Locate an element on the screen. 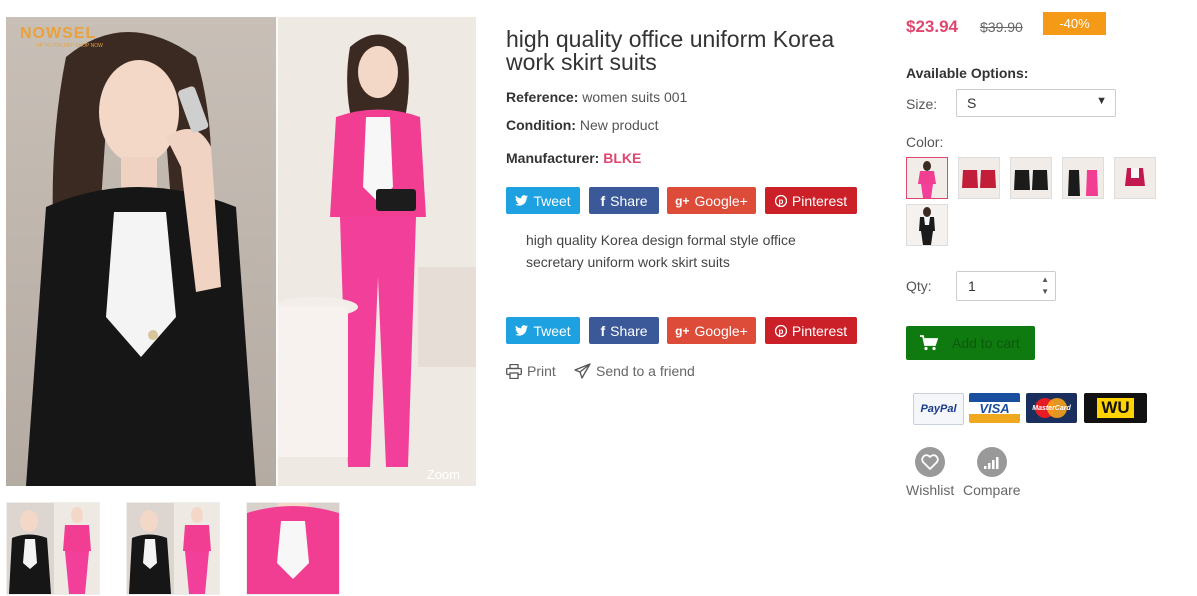 Image resolution: width=1197 pixels, height=596 pixels. print-link: Print is located at coordinates (531, 371).